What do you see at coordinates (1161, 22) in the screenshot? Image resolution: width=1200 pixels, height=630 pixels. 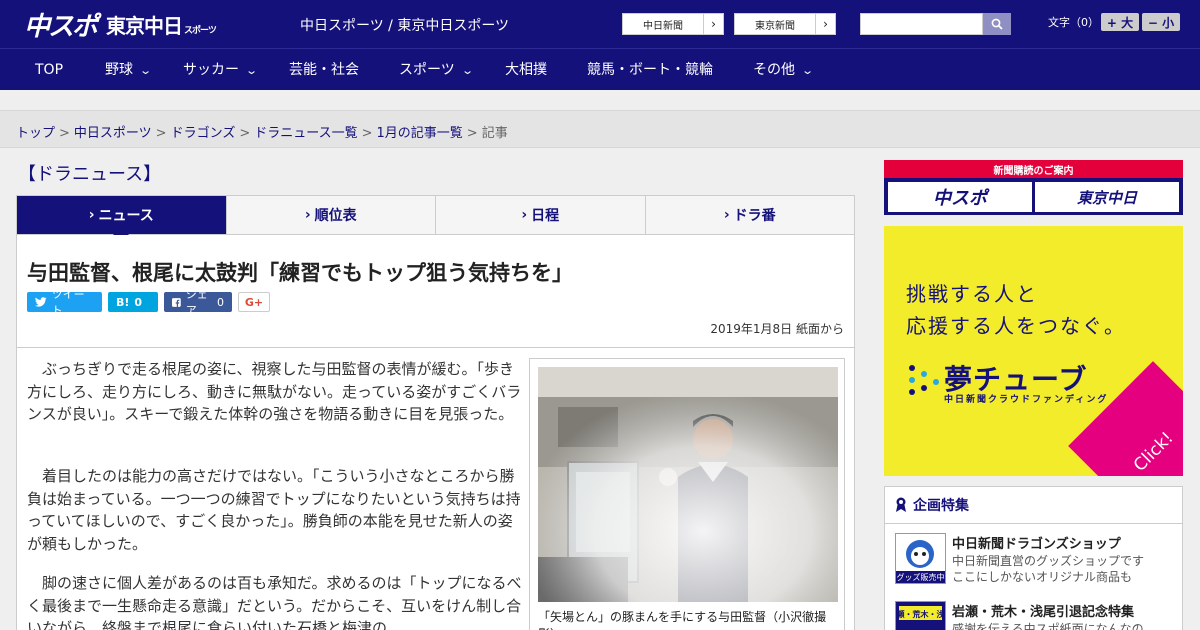 I see `font-size-decrease-button: − 小` at bounding box center [1161, 22].